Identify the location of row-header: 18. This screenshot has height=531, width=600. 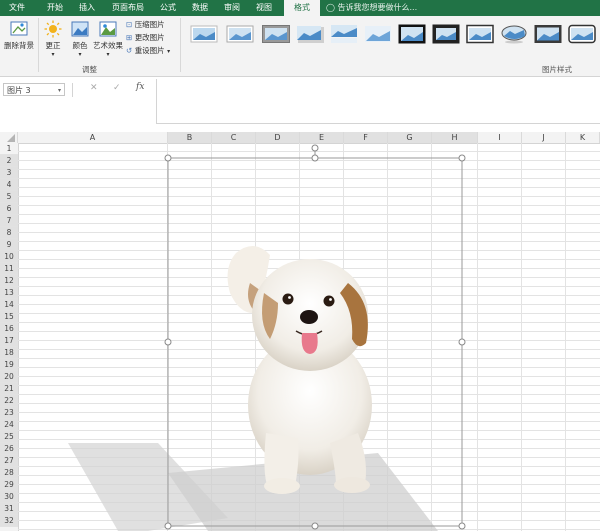
(9, 353).